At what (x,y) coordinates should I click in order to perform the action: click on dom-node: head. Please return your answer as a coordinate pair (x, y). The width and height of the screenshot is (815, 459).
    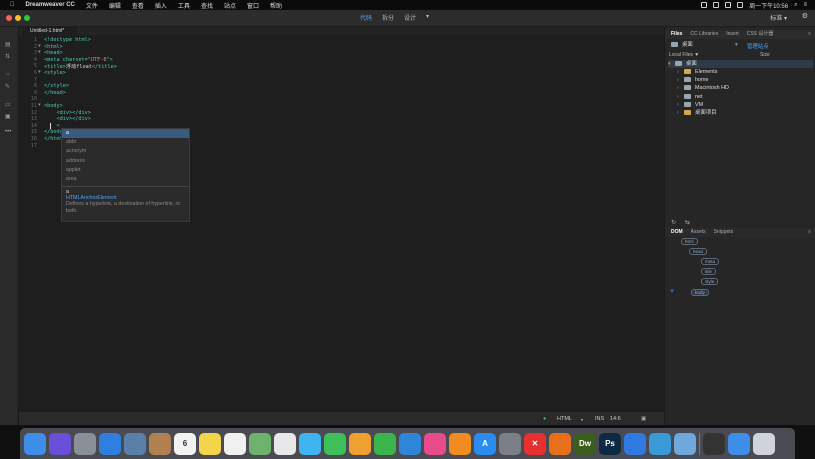
    Looking at the image, I should click on (698, 251).